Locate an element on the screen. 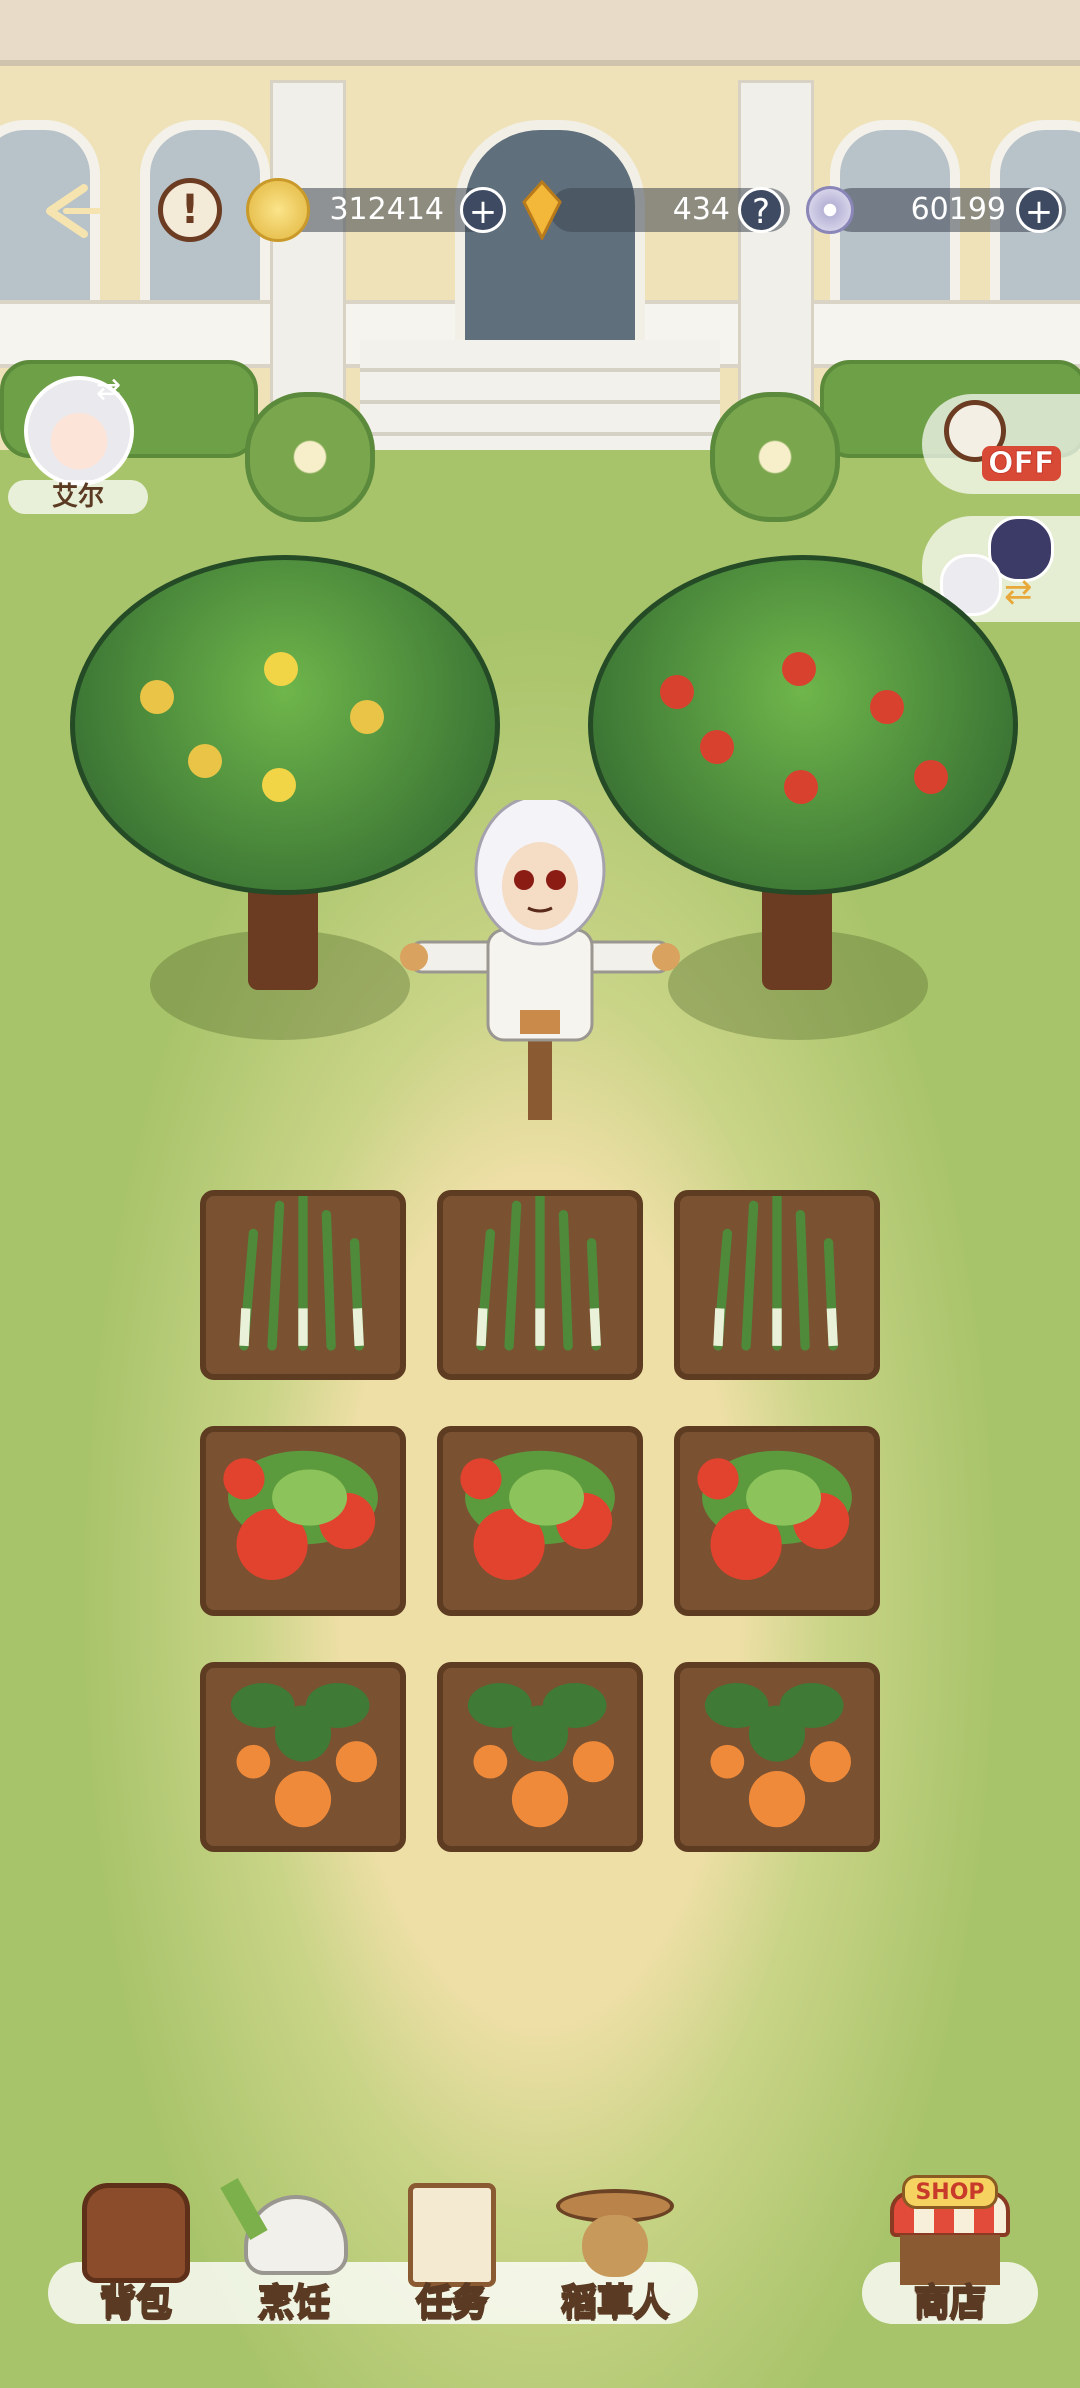  auto-timer-toggle: OFF is located at coordinates (1001, 444).